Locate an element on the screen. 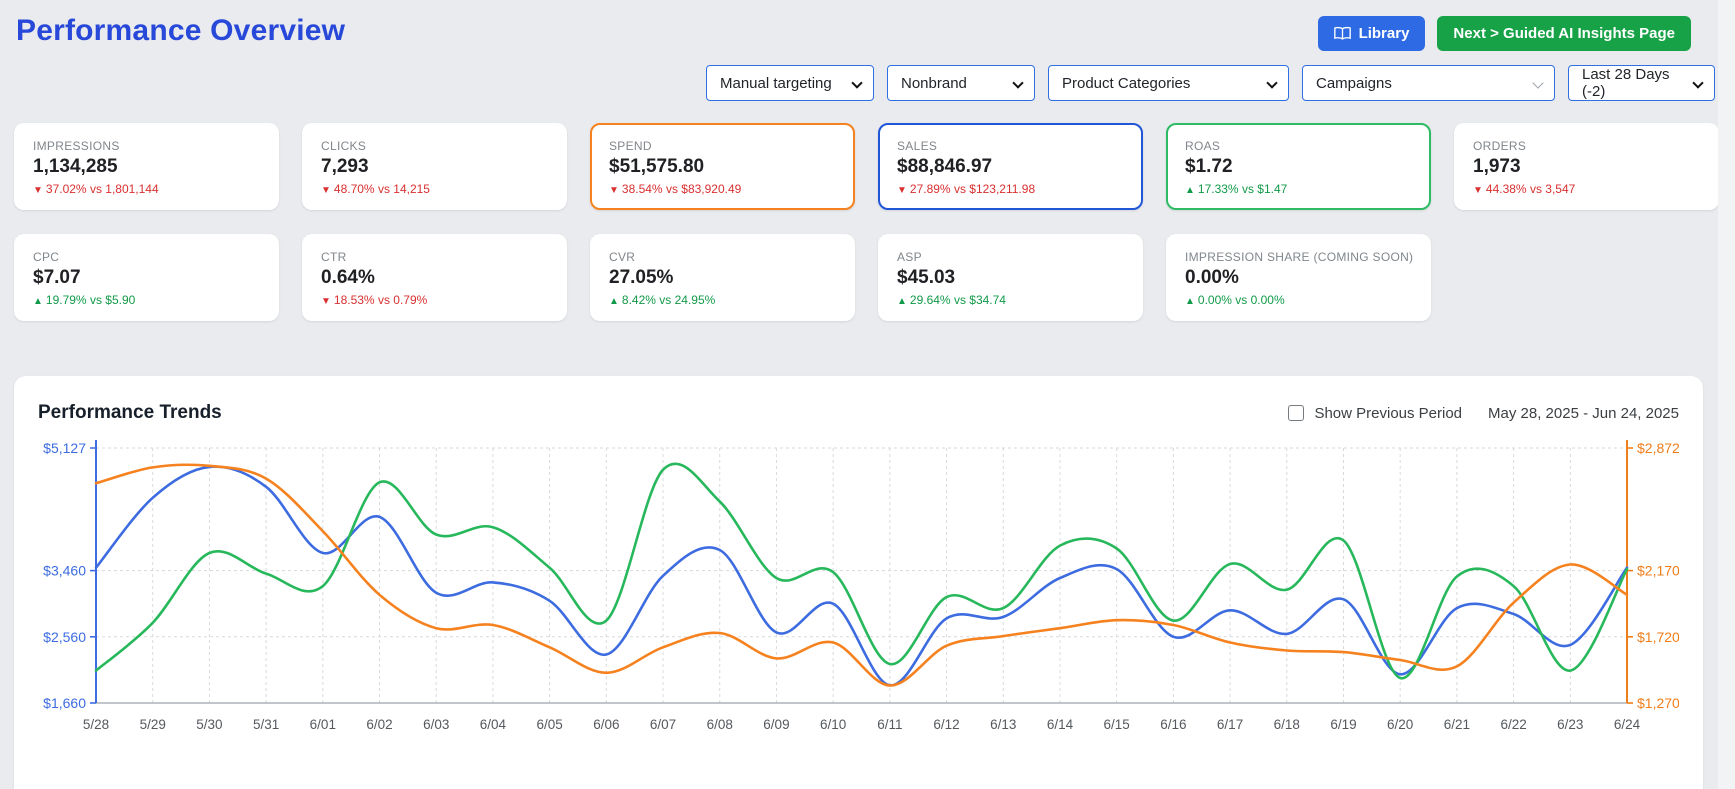 The height and width of the screenshot is (789, 1735). kpi-change-down: ▼ 27.89% vs $123,211.98 is located at coordinates (1010, 189).